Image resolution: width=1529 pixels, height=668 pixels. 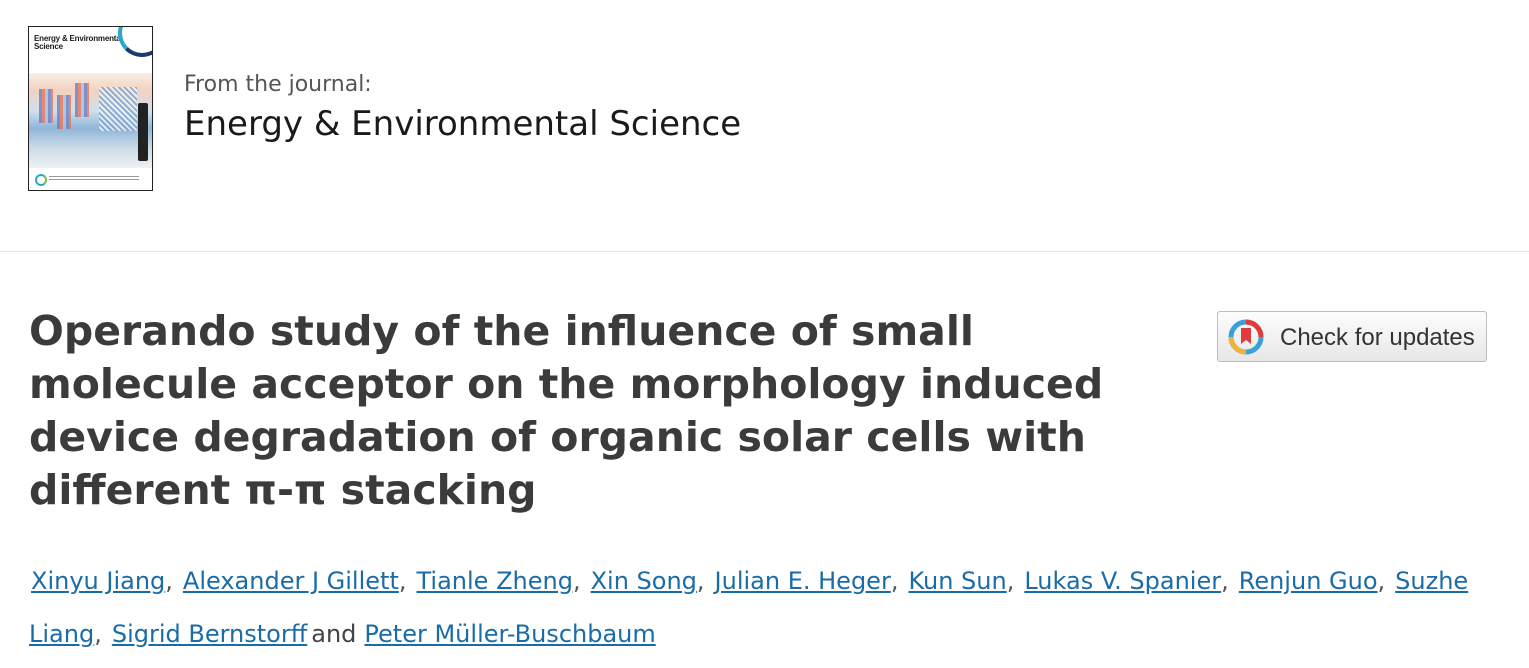 What do you see at coordinates (209, 634) in the screenshot?
I see `author-link: Sigrid Bernstorff` at bounding box center [209, 634].